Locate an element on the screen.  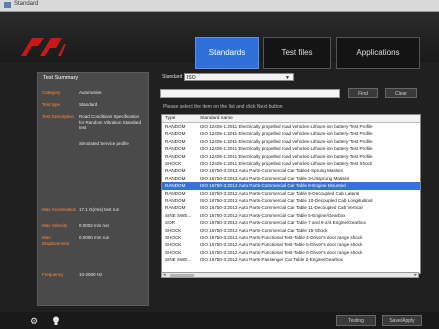
summary-value-profile: Simulated Service profile is located at coordinates (104, 143).